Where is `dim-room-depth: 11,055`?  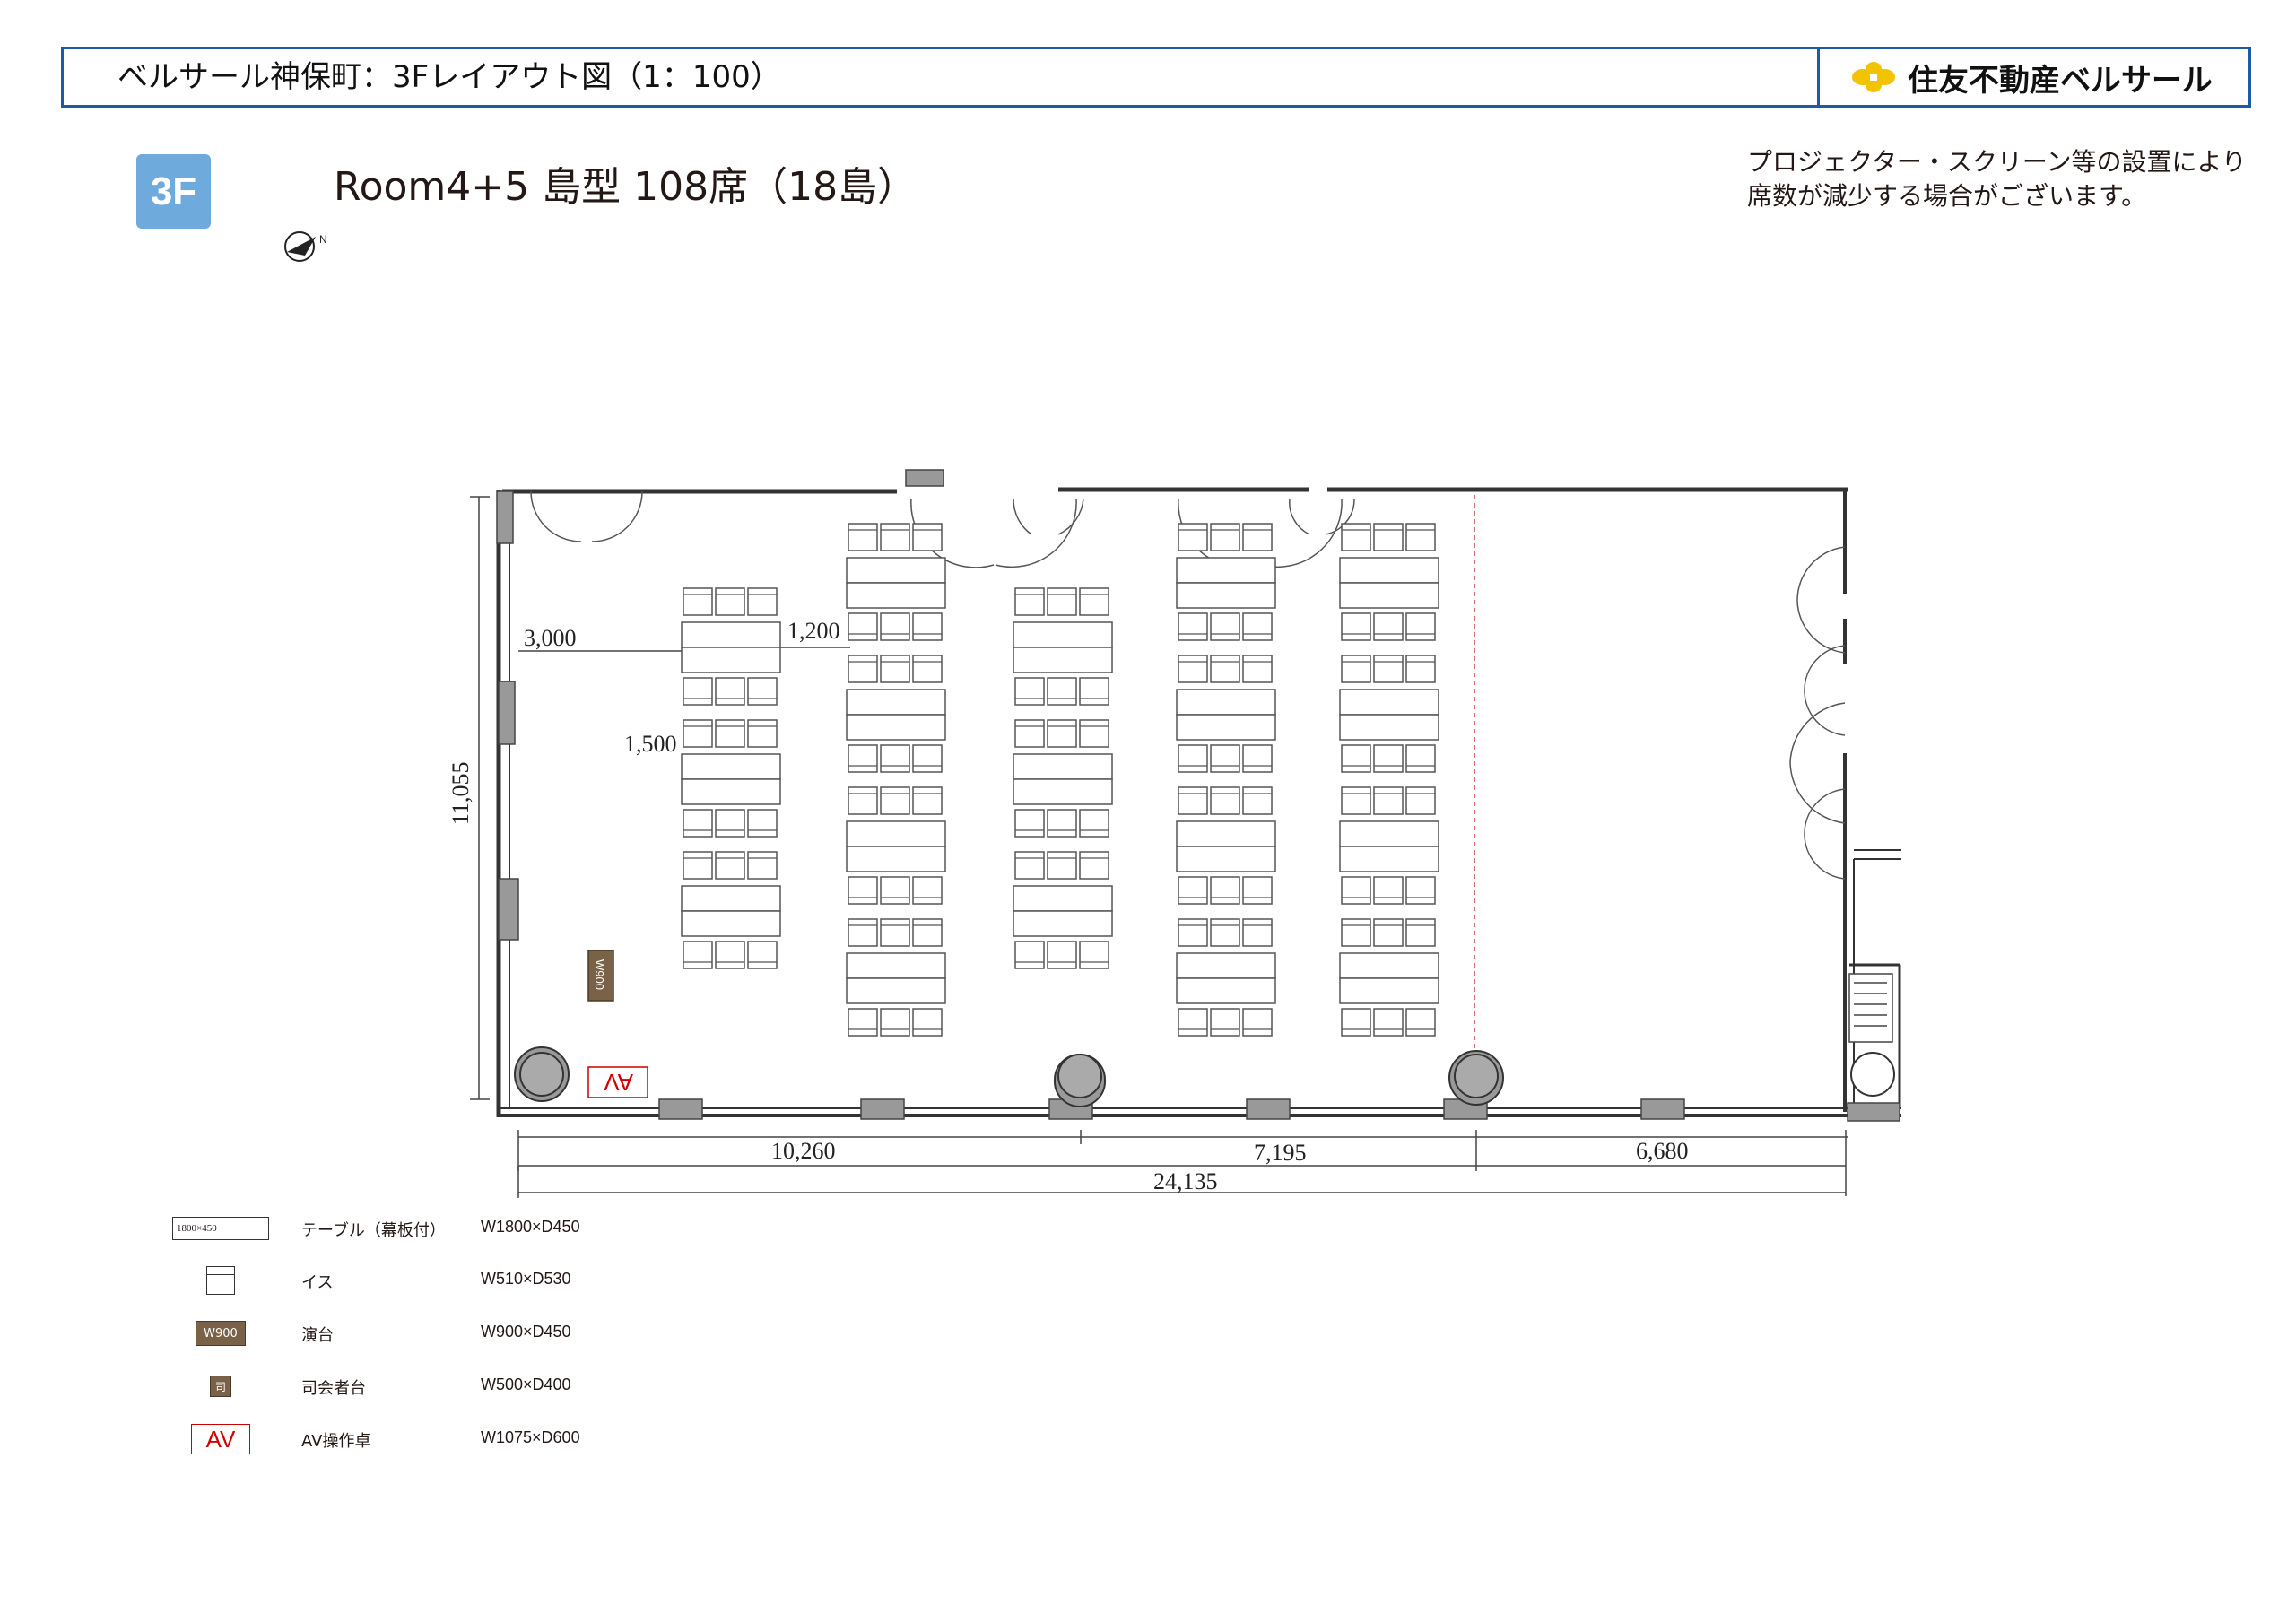
dim-room-depth: 11,055 is located at coordinates (461, 793).